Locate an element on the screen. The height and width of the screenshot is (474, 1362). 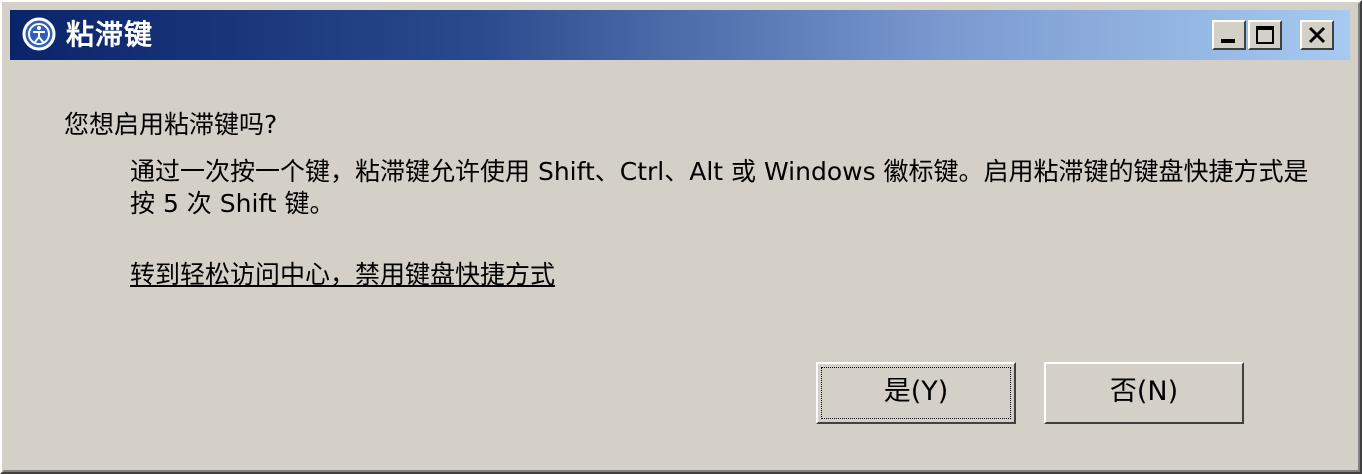
minimize-button is located at coordinates (1229, 35).